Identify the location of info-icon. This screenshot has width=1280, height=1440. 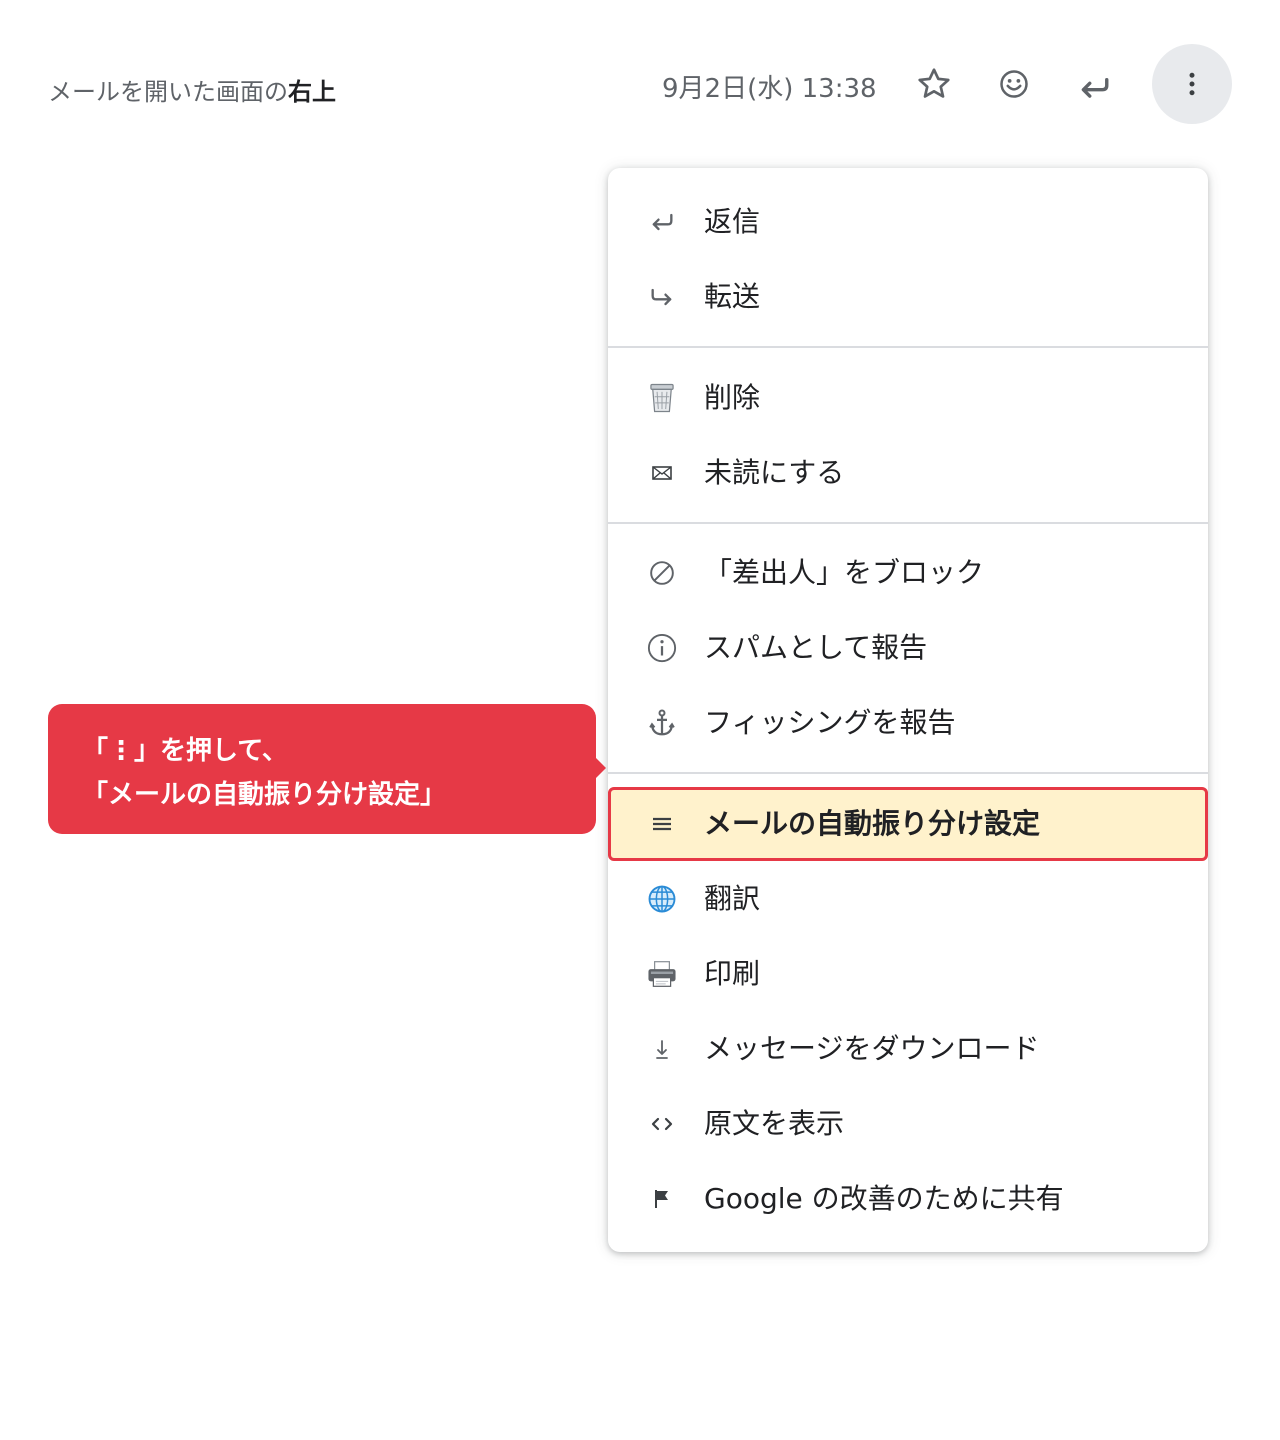
(662, 648).